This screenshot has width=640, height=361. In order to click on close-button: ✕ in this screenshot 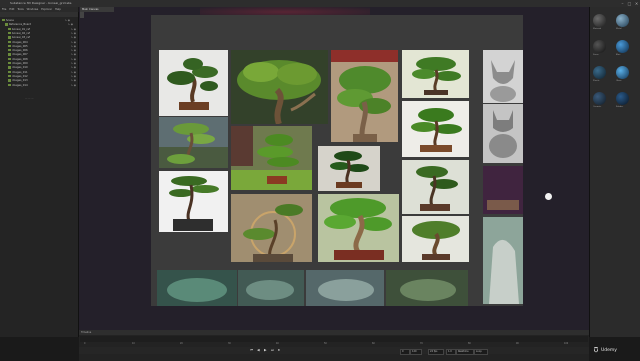, I will do `click(636, 3)`.